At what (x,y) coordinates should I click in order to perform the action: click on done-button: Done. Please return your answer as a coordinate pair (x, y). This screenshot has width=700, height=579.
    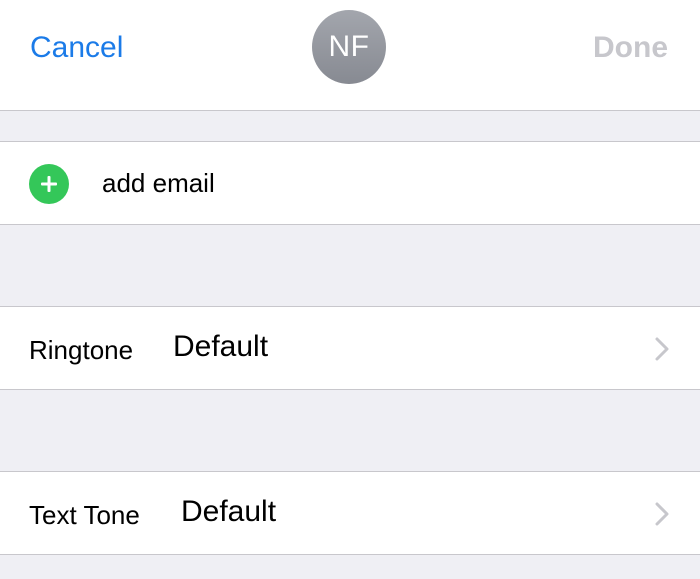
    Looking at the image, I should click on (630, 48).